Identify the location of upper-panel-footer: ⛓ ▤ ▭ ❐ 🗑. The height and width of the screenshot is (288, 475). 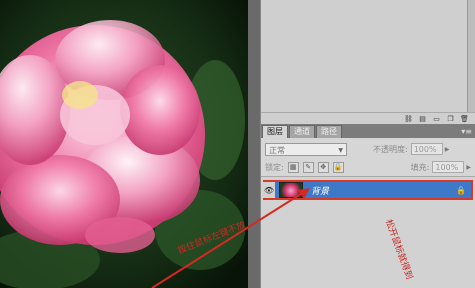
(368, 118).